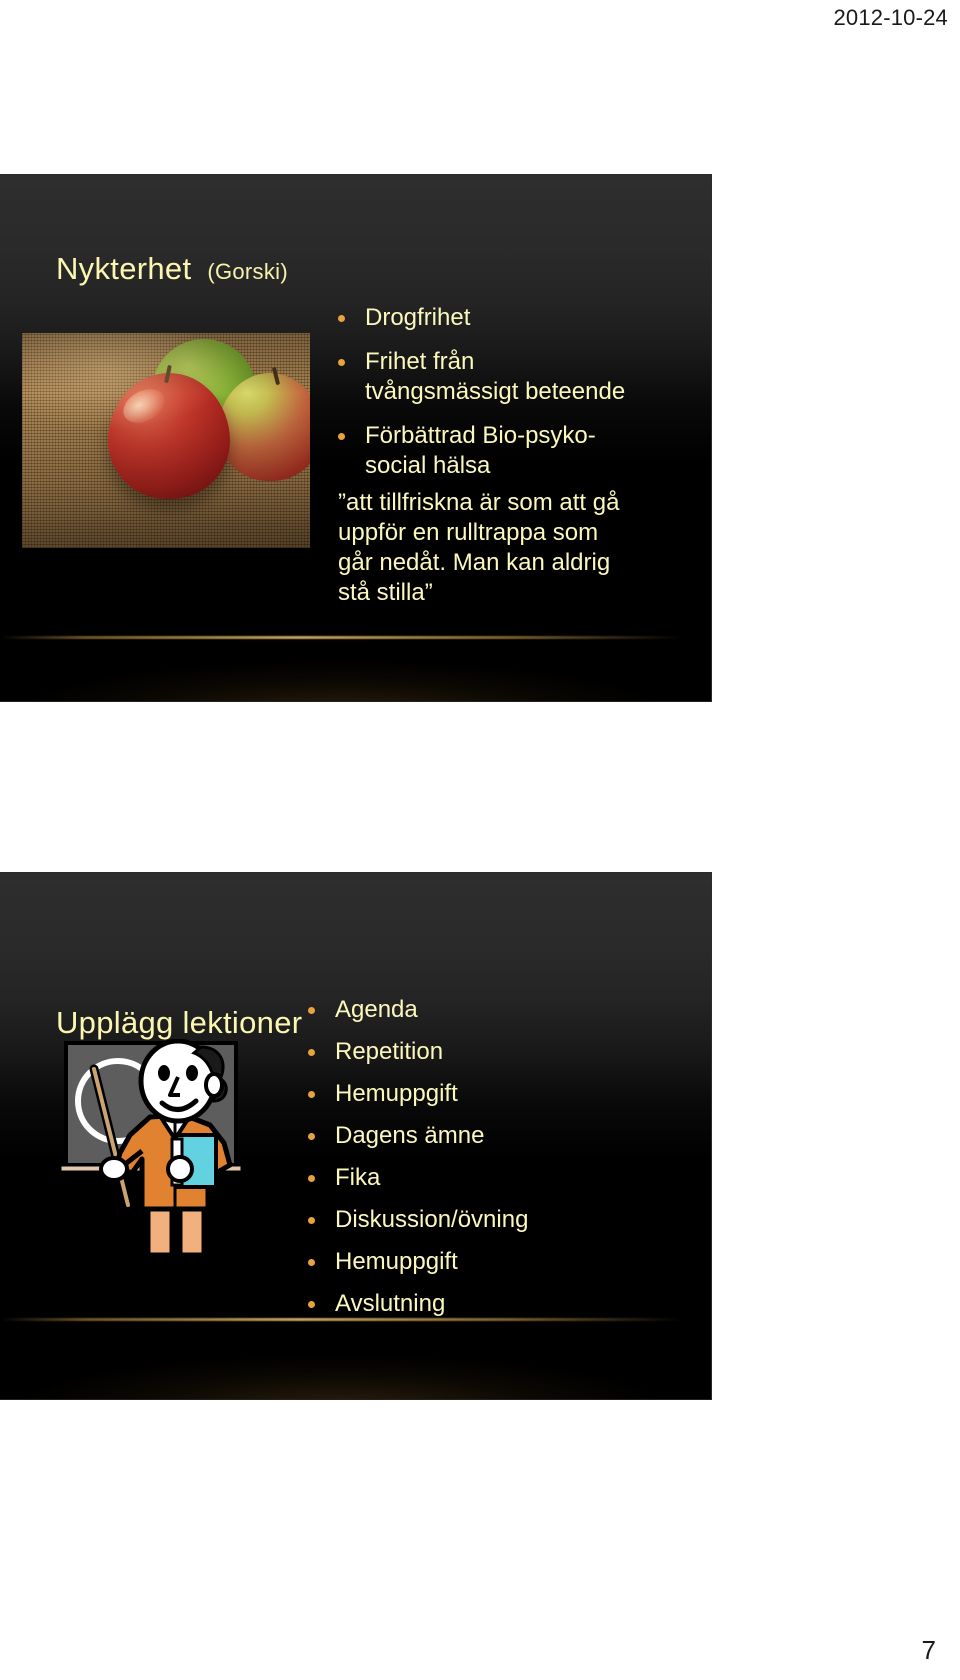 This screenshot has width=960, height=1680. I want to click on slide-2-title: Upplägg lektioner, so click(179, 1022).